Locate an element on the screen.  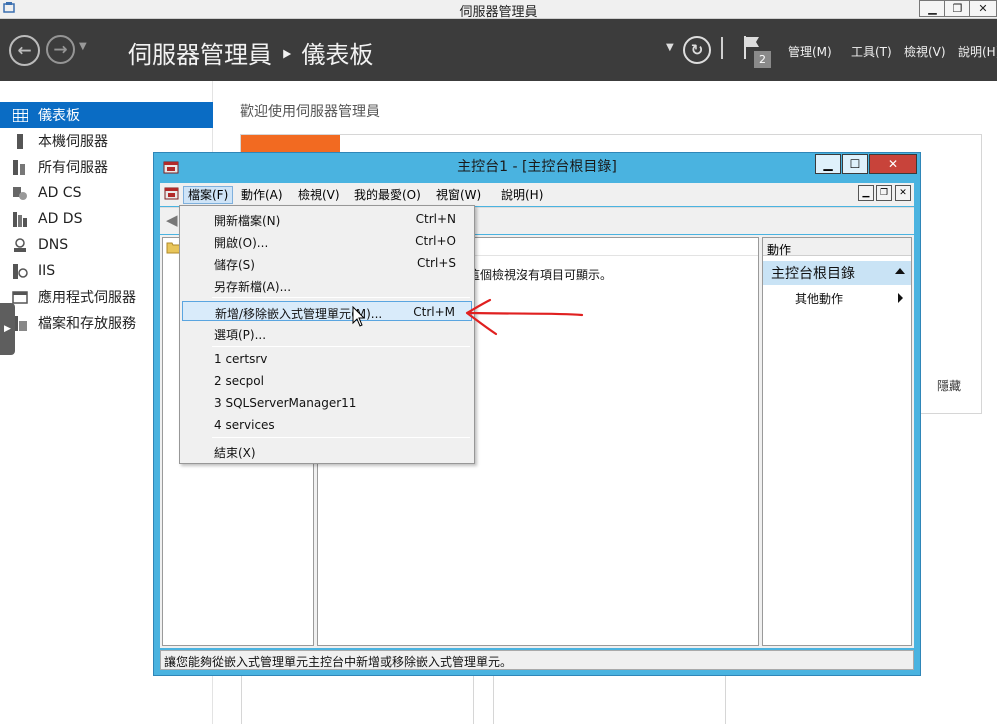
nav-label: DNS is located at coordinates (53, 245).